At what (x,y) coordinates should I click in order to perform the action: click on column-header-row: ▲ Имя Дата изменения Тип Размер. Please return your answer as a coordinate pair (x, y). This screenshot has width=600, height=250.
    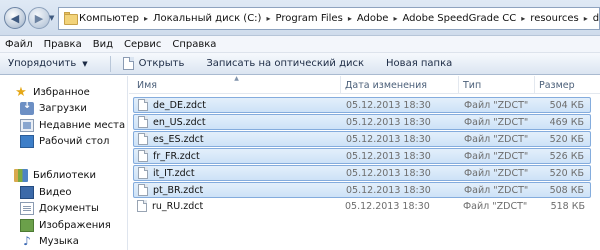
    Looking at the image, I should click on (364, 85).